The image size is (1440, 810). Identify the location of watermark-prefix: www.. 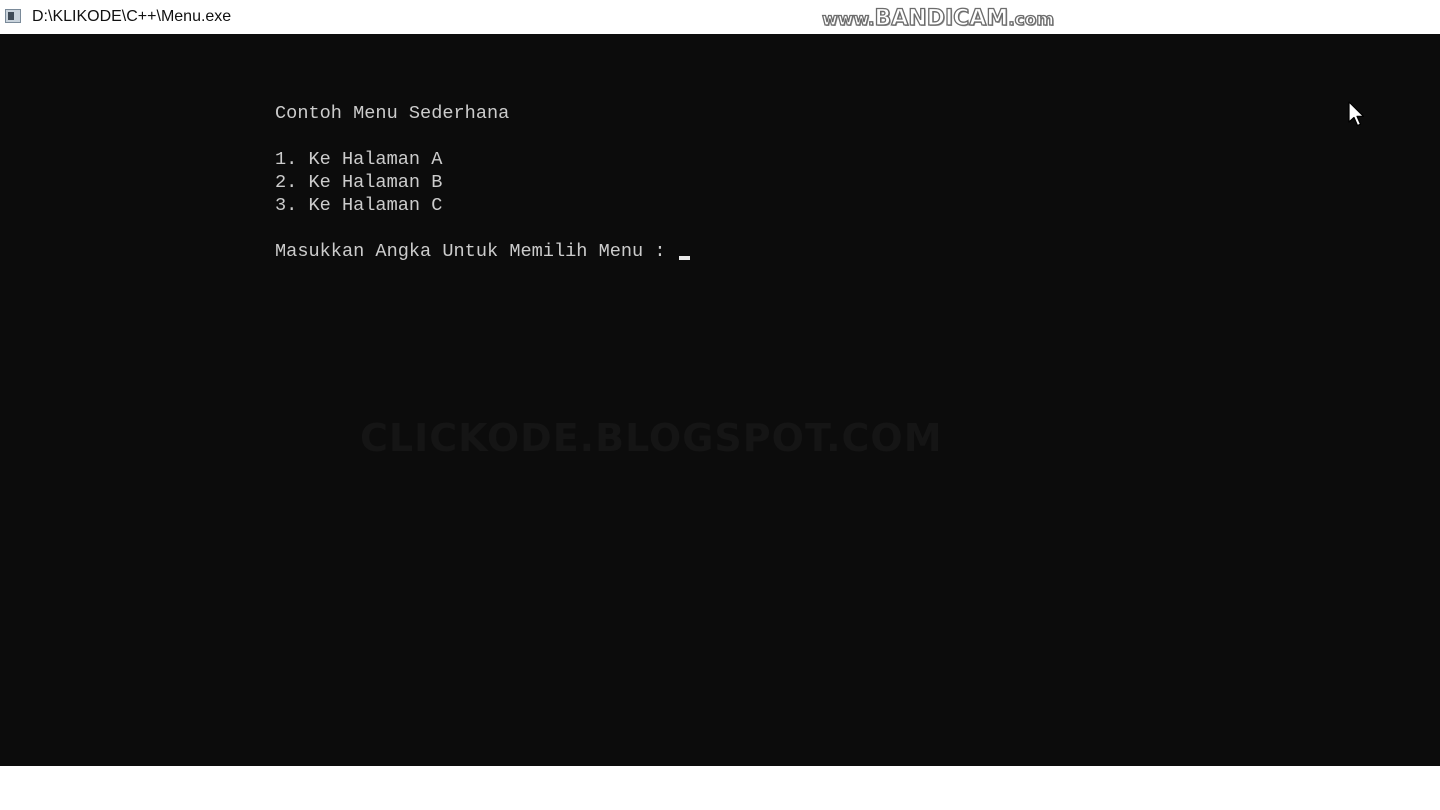
(848, 19).